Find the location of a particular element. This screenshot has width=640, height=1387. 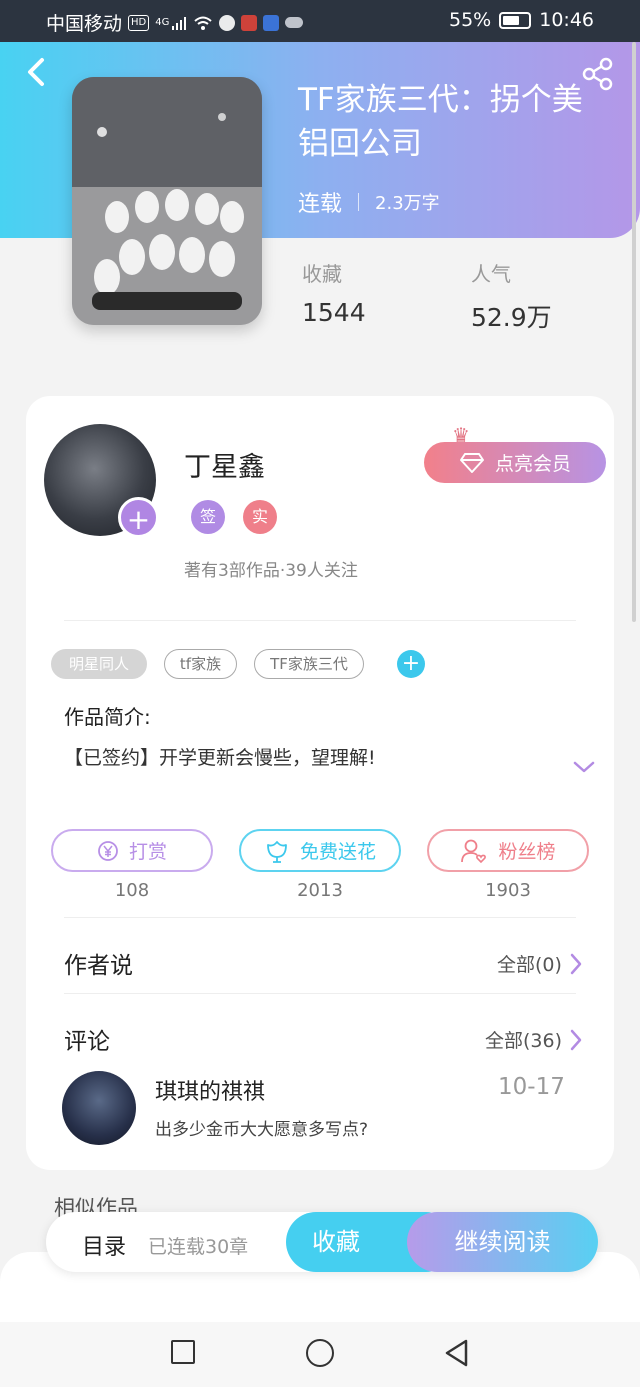

hd-icon: HD is located at coordinates (139, 22).